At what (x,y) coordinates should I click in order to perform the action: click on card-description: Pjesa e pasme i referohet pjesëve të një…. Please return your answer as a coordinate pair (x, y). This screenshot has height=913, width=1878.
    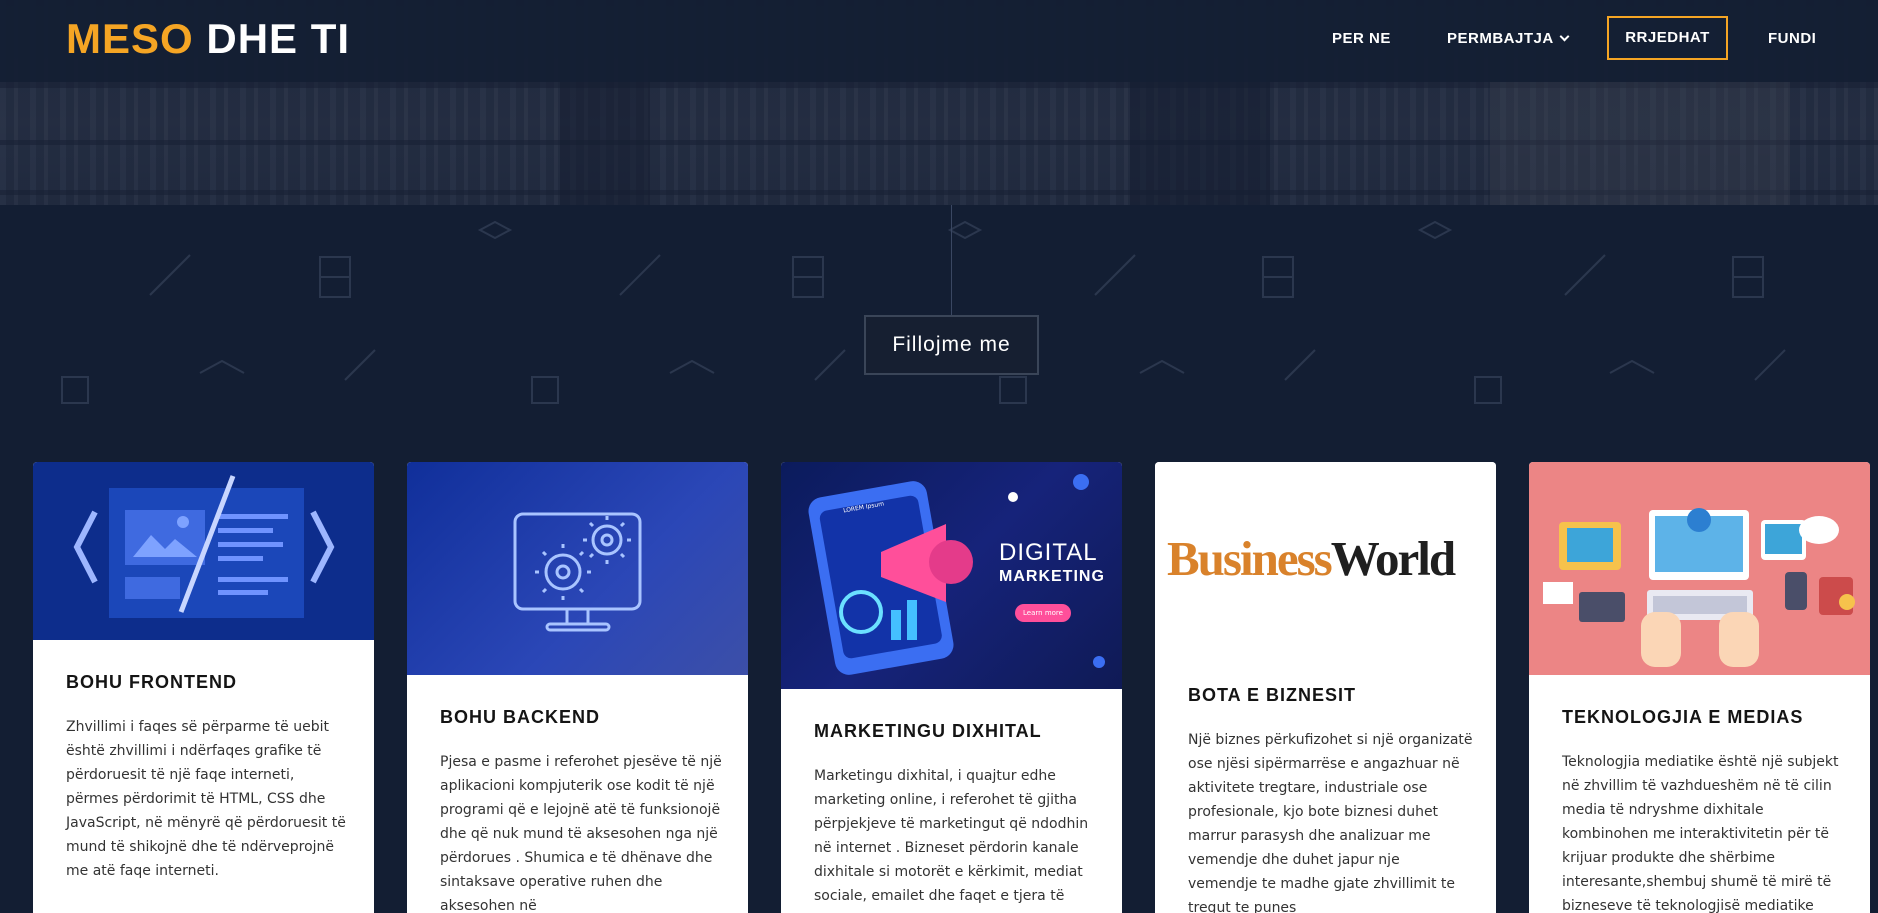
    Looking at the image, I should click on (581, 833).